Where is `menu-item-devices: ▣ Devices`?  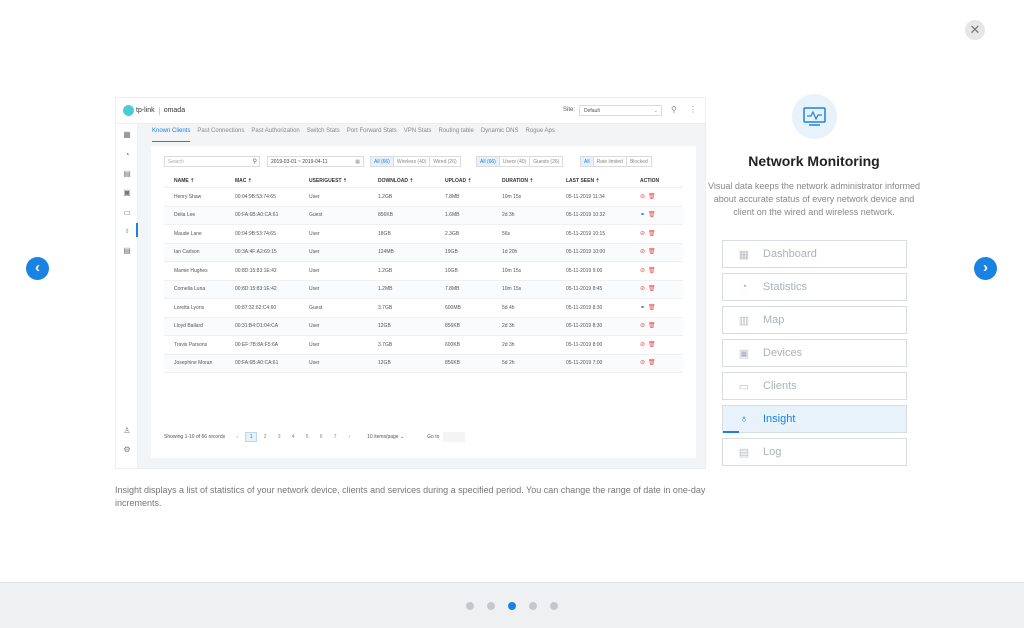
menu-item-devices: ▣ Devices is located at coordinates (814, 353).